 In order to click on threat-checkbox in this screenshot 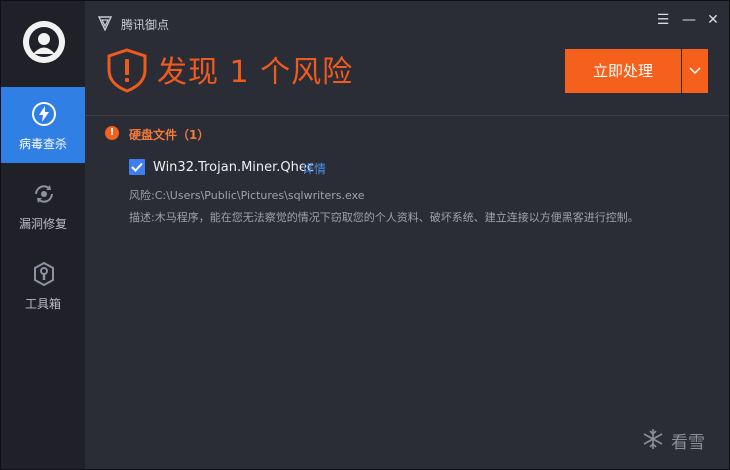, I will do `click(137, 167)`.